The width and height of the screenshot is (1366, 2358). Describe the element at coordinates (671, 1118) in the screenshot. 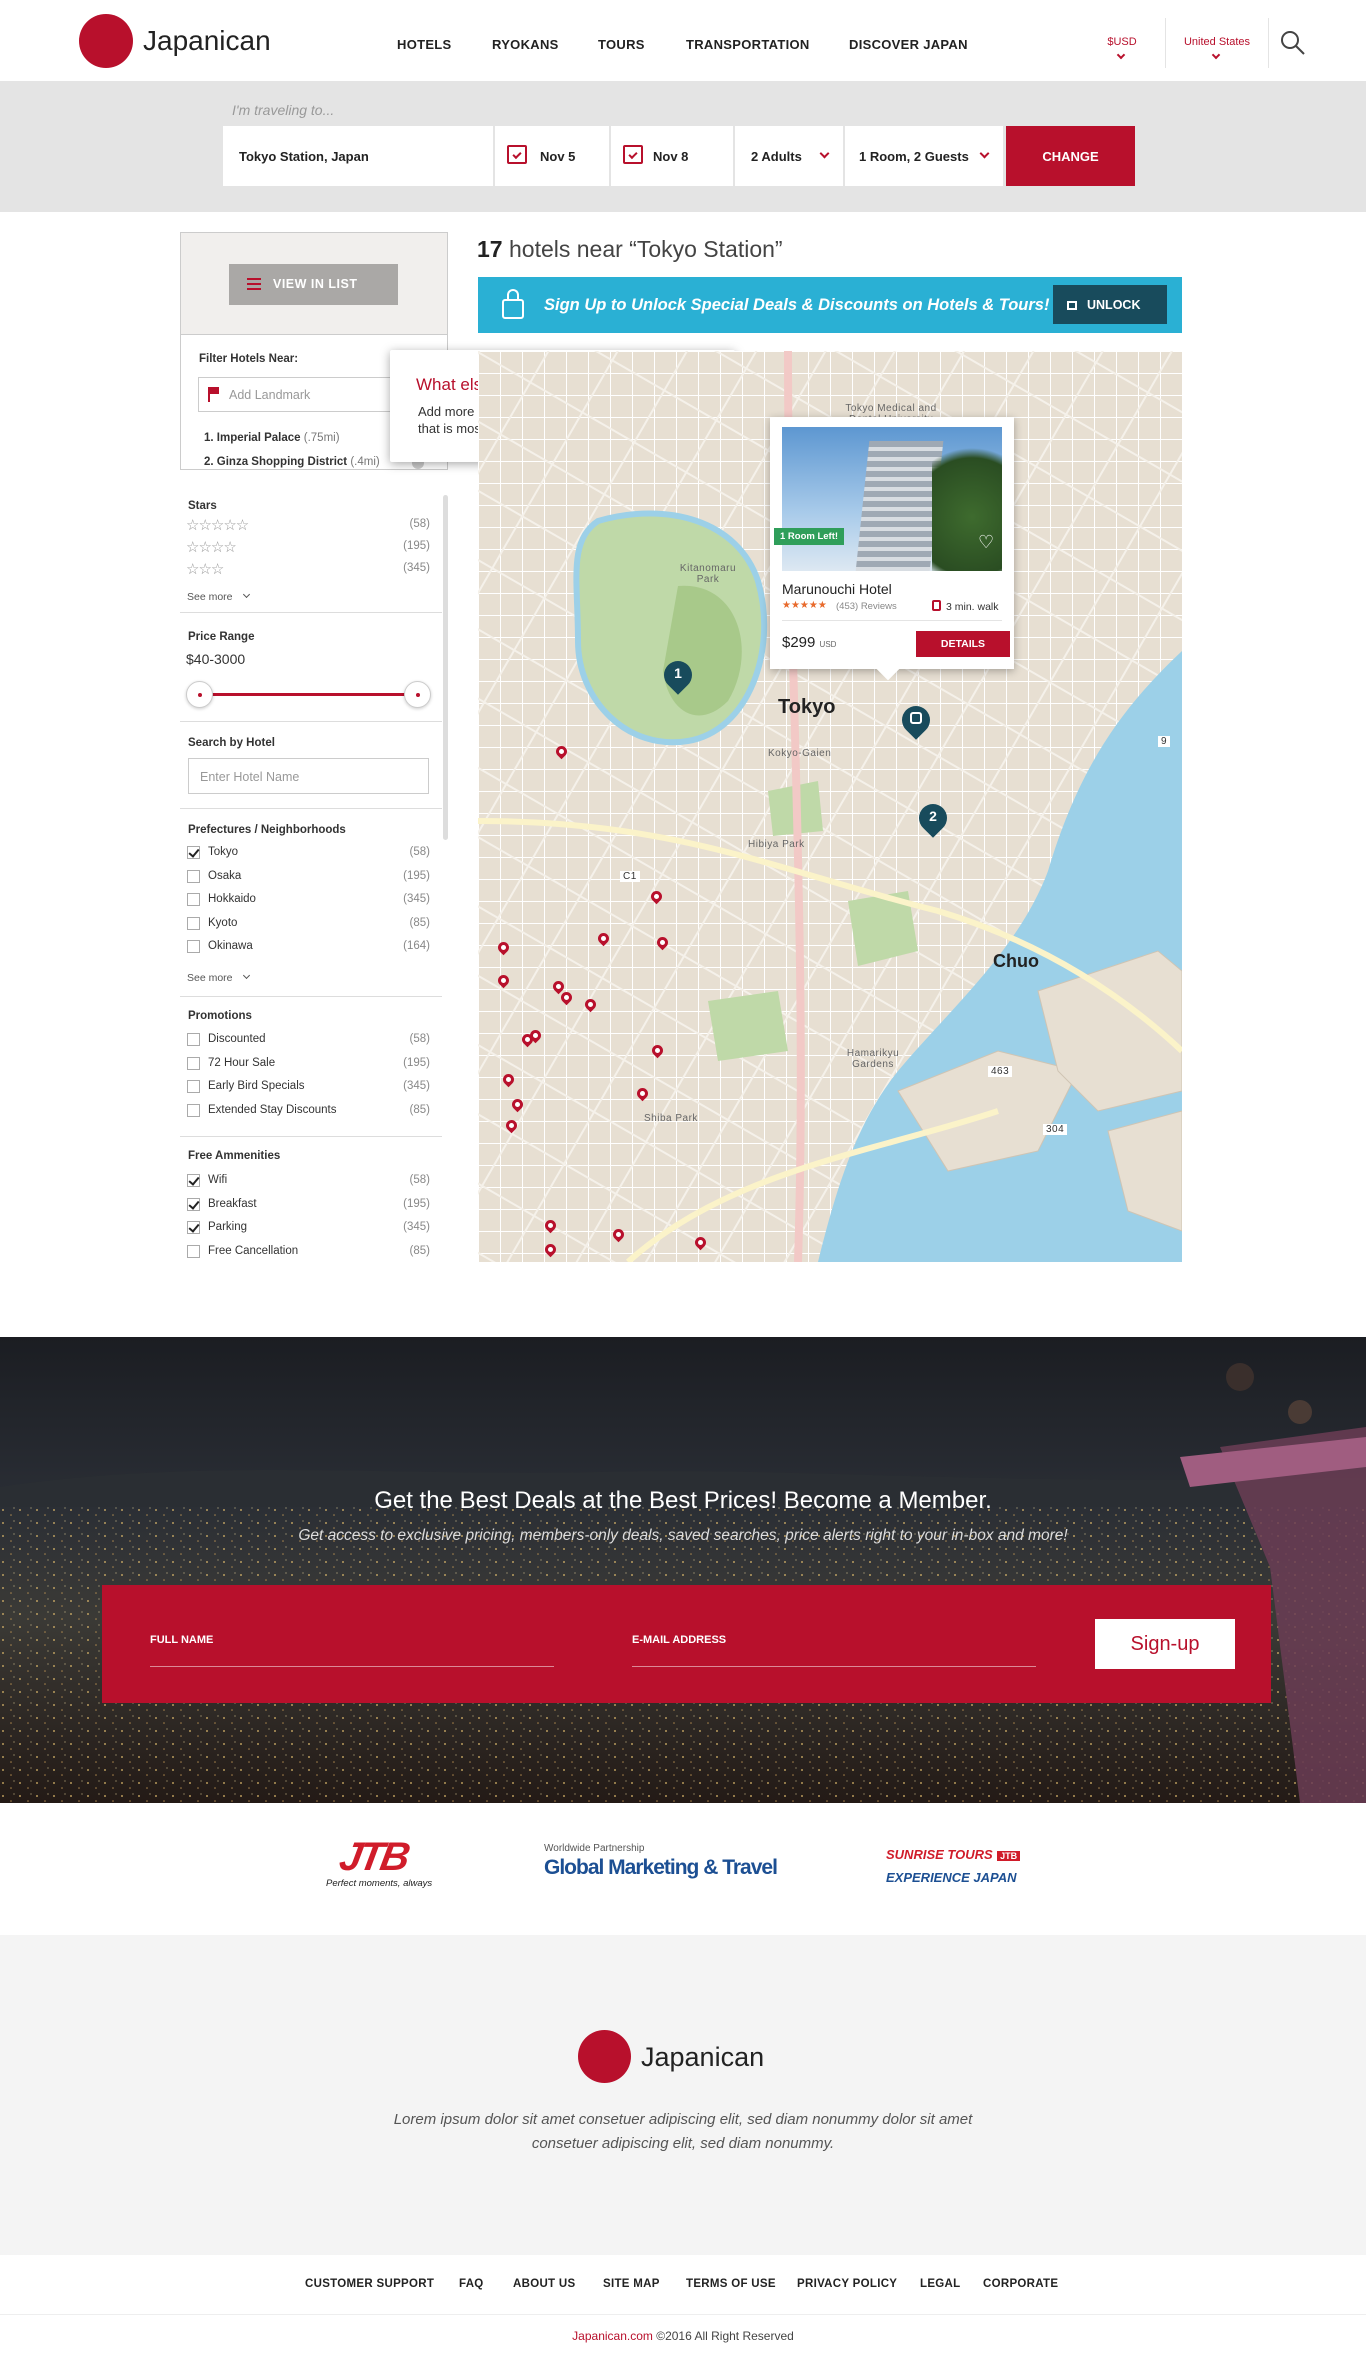

I see `map-label-shiba: Shiba Park` at that location.